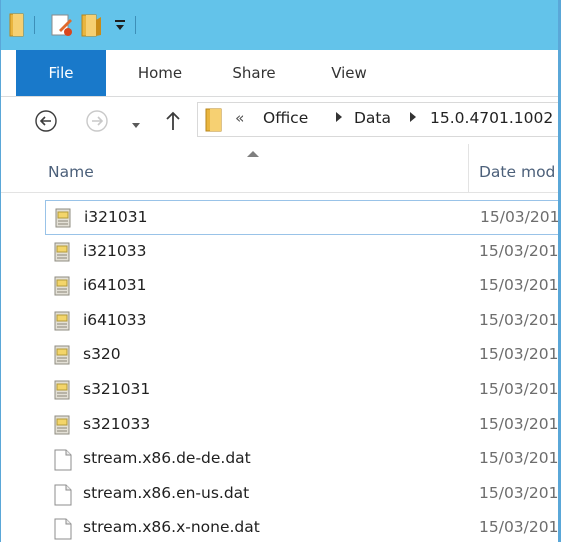  What do you see at coordinates (136, 125) in the screenshot?
I see `recent-locations-icon` at bounding box center [136, 125].